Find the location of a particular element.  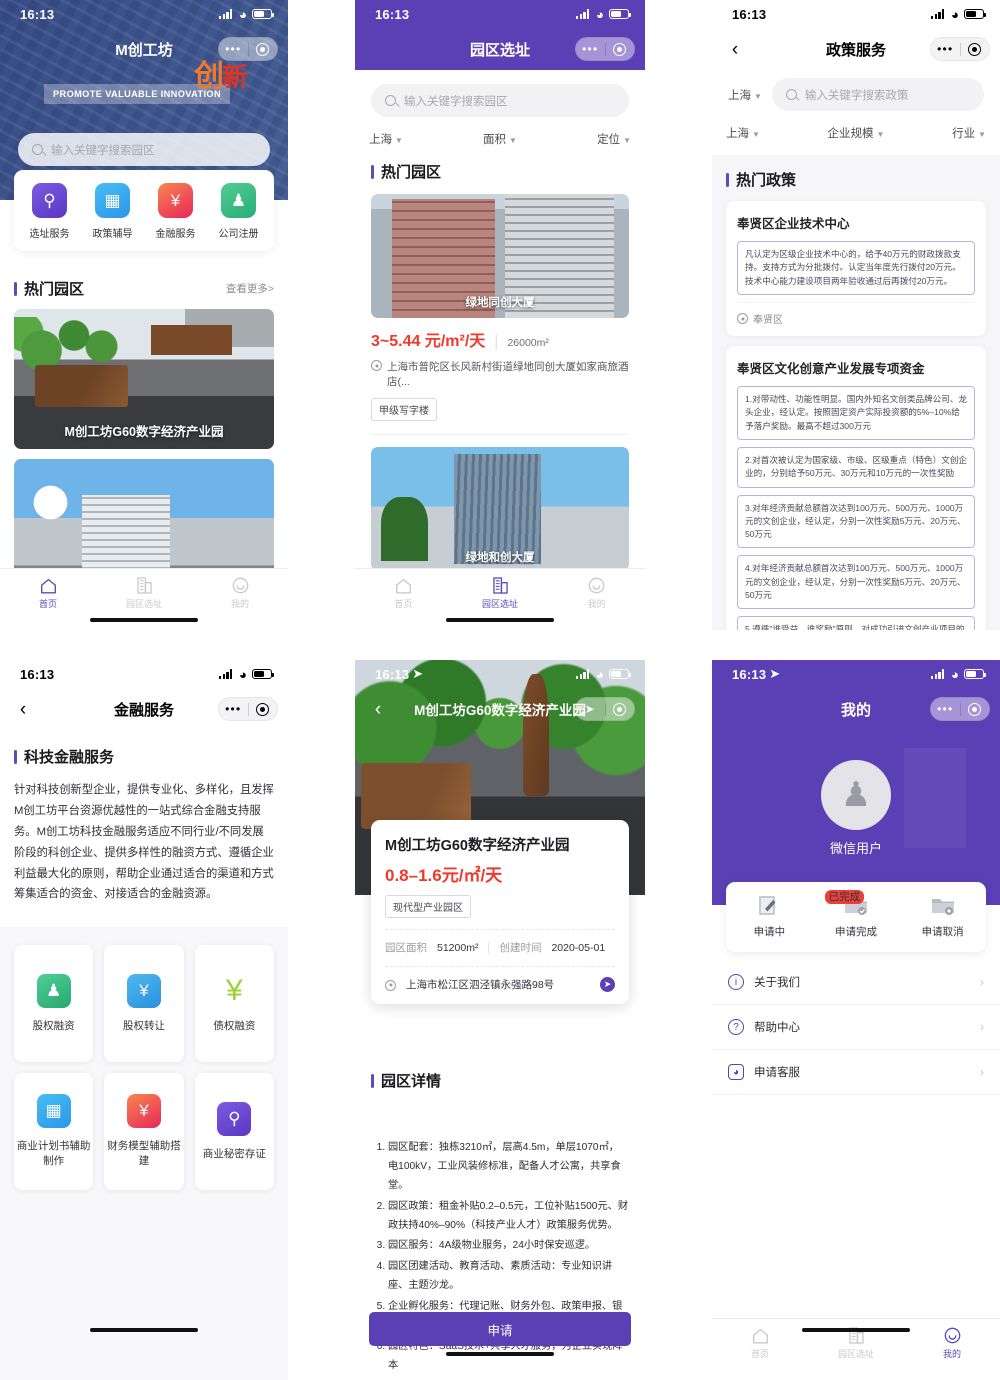

park-tag: 现代型产业园区 is located at coordinates (428, 906).